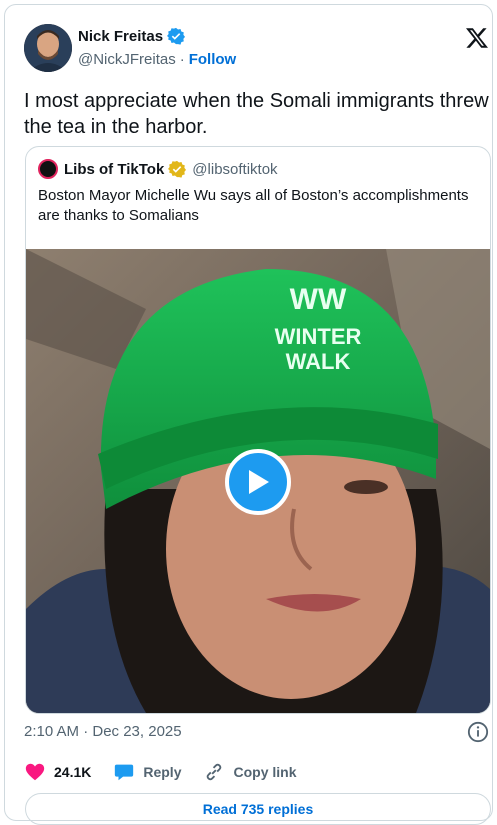 This screenshot has height=825, width=497. I want to click on author-avatar, so click(48, 48).